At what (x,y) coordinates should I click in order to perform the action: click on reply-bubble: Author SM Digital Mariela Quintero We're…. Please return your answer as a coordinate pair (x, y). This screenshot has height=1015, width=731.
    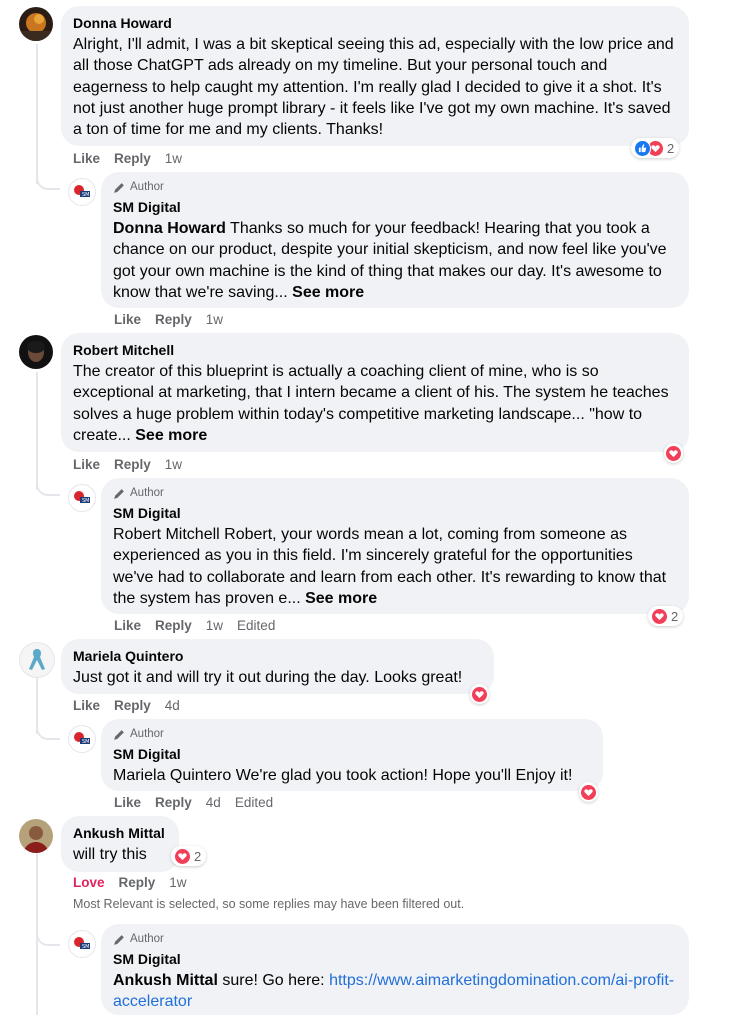
    Looking at the image, I should click on (352, 755).